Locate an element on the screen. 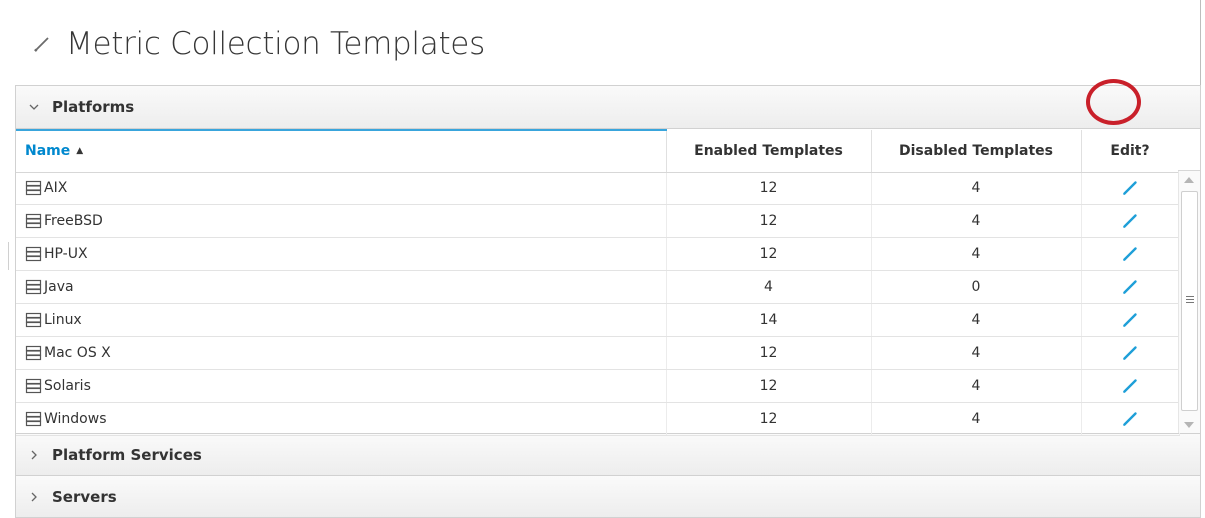  name-cell: Windows is located at coordinates (341, 419).